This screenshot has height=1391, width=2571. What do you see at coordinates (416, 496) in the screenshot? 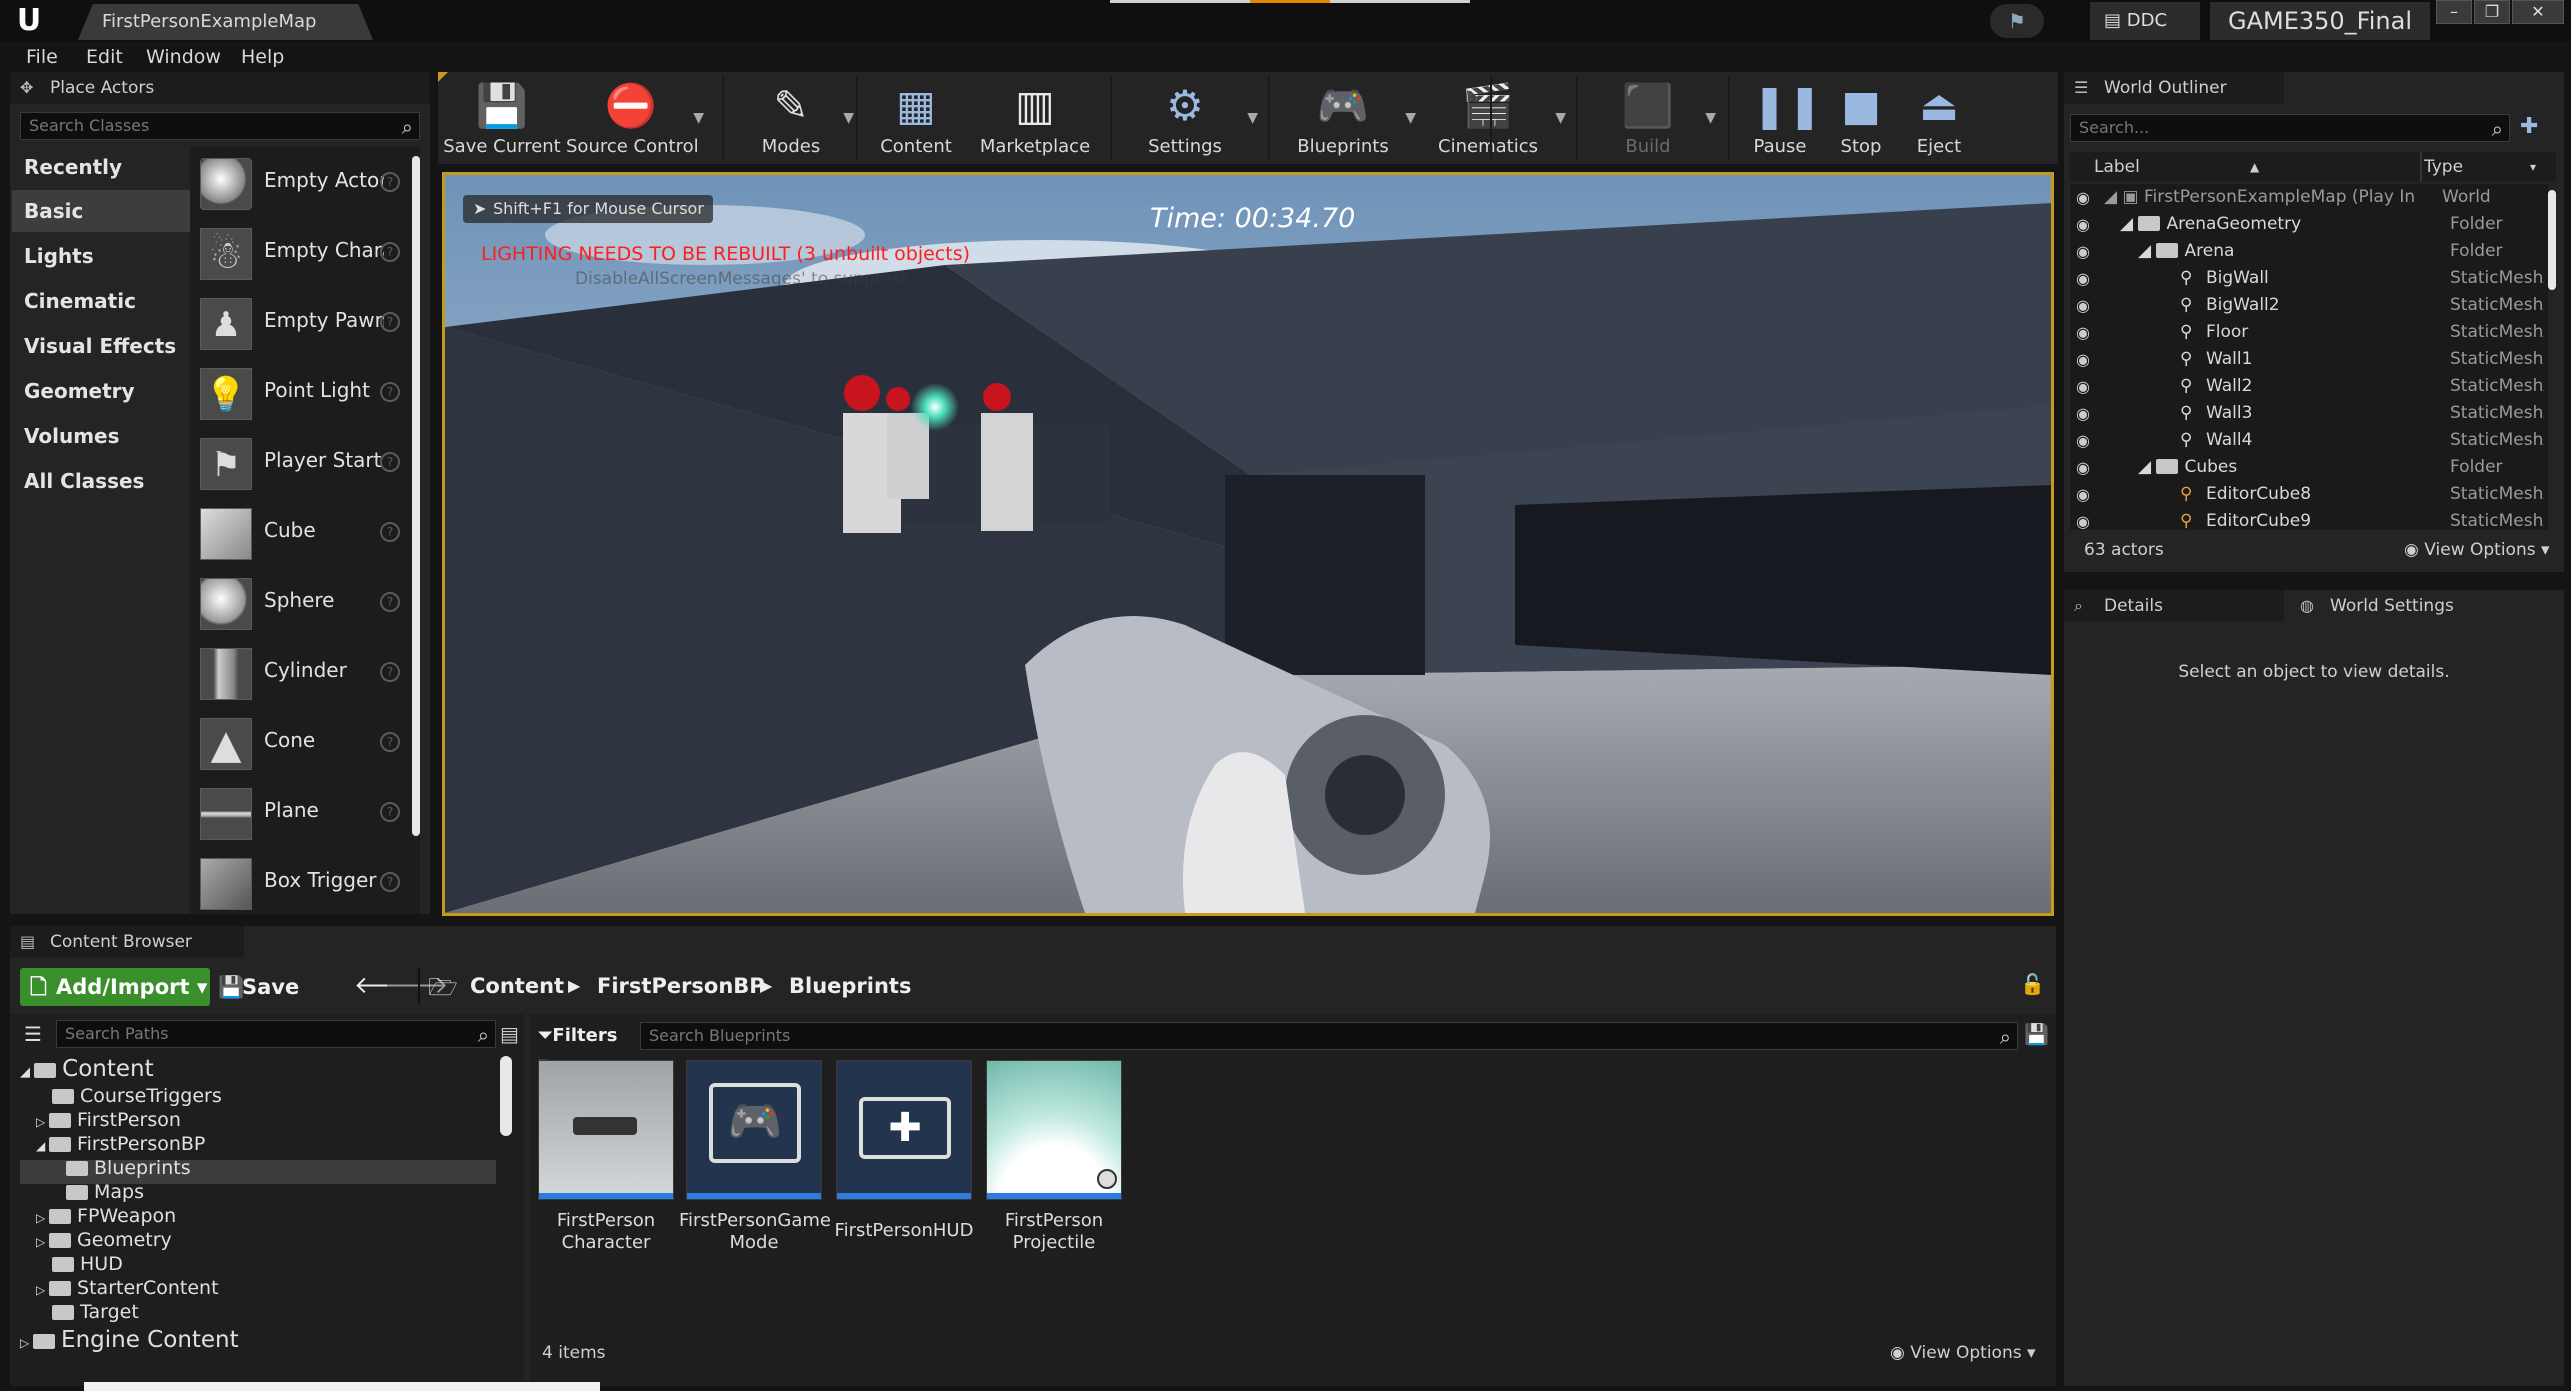
I see `actor-list-scrollbar` at bounding box center [416, 496].